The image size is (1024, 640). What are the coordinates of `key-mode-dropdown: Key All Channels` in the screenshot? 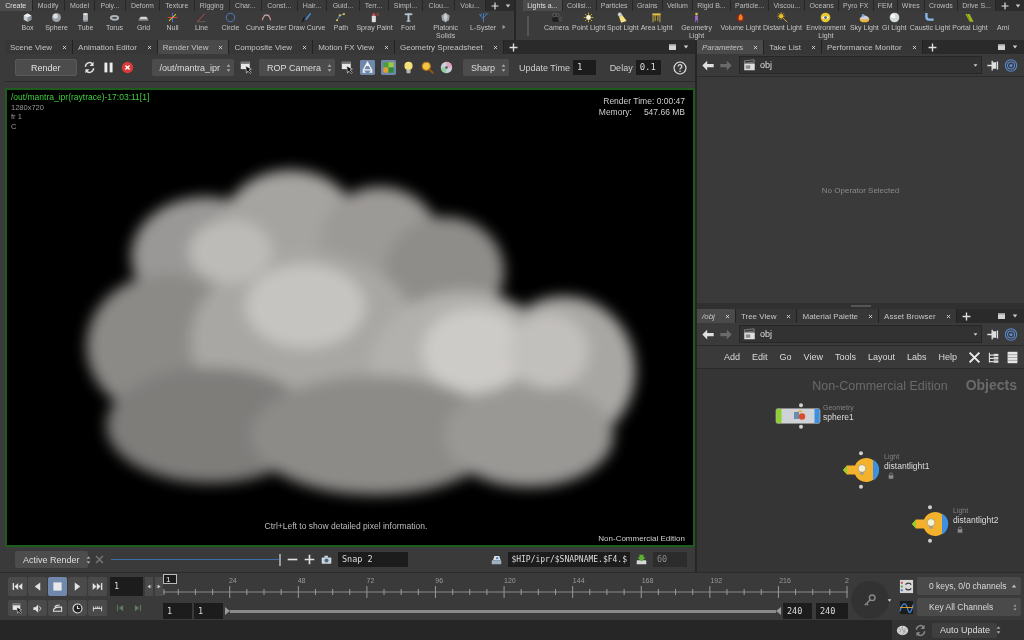 It's located at (969, 607).